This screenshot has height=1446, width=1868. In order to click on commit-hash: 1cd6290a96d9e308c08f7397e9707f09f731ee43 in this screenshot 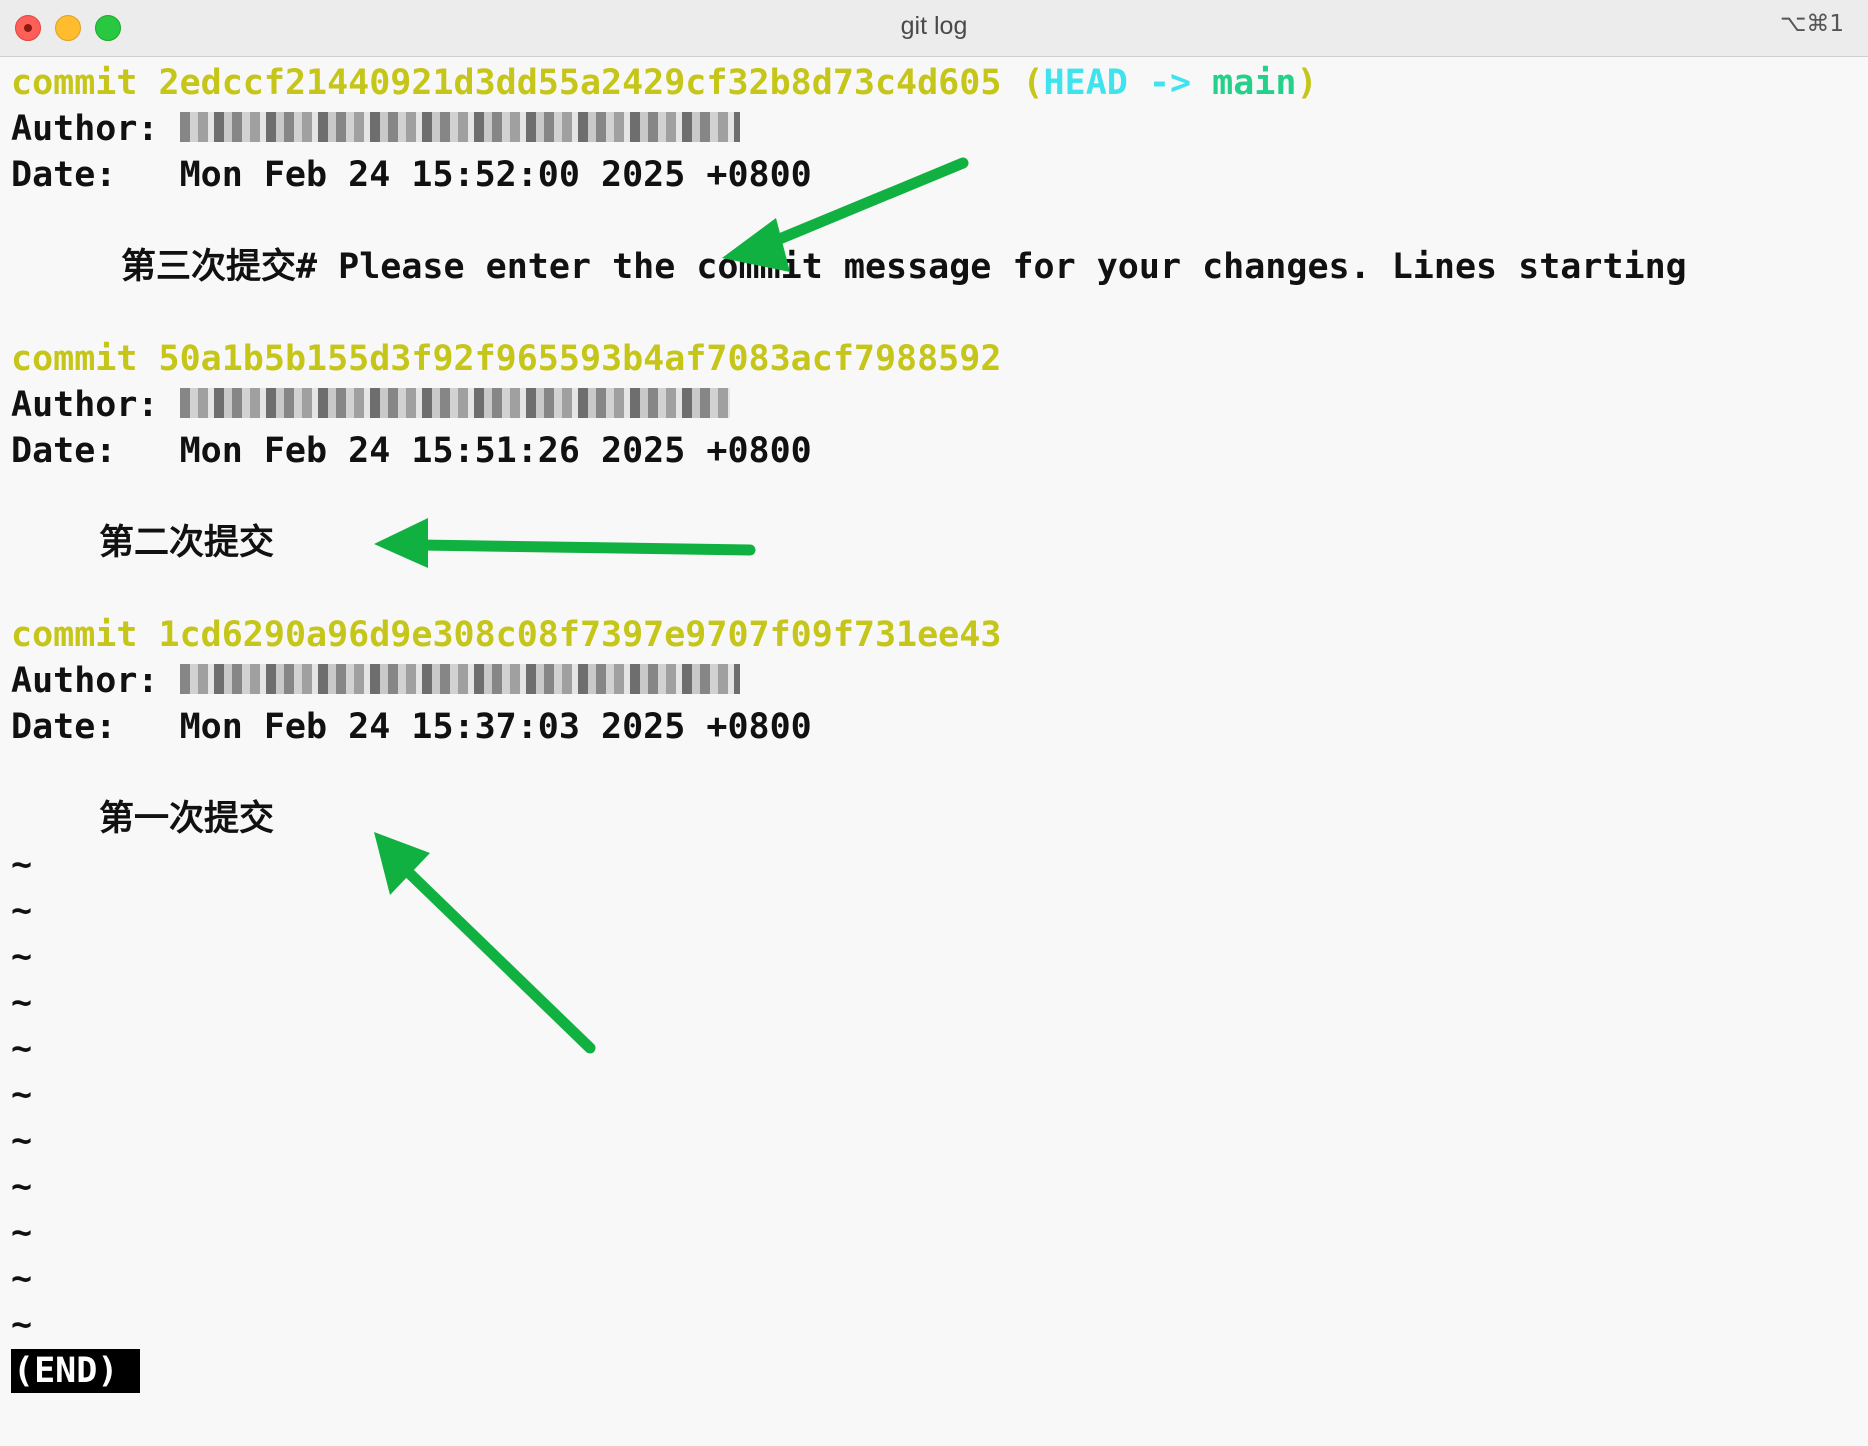, I will do `click(580, 635)`.